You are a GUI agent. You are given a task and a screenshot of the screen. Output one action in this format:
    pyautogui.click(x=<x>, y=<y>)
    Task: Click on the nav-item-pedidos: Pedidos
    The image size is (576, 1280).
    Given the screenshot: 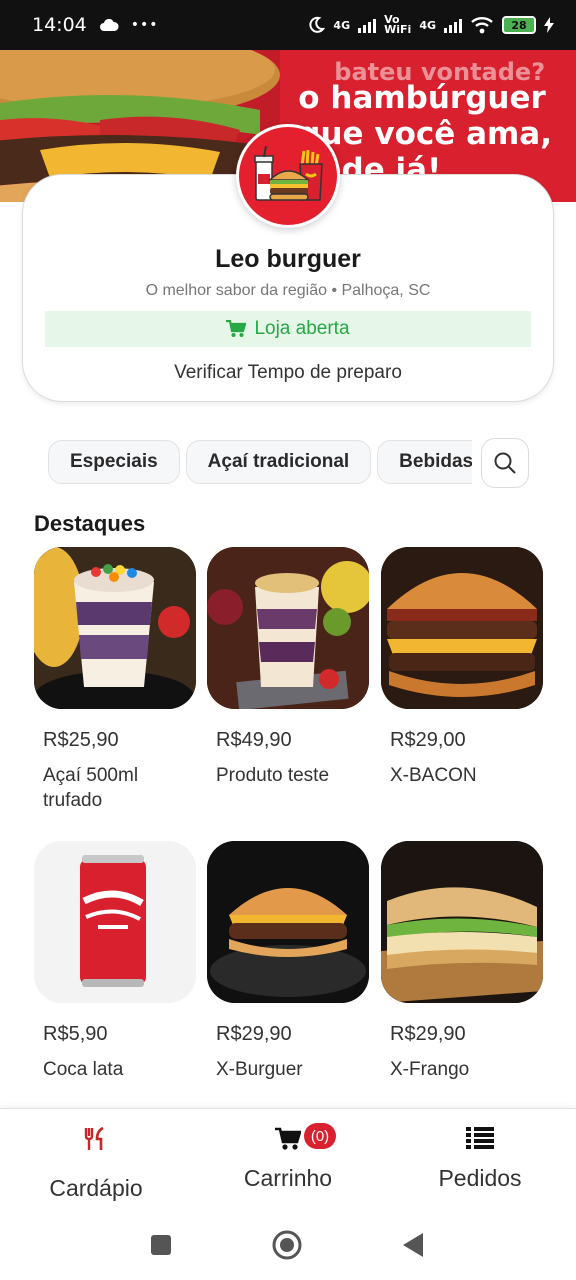 What is the action you would take?
    pyautogui.click(x=480, y=1162)
    